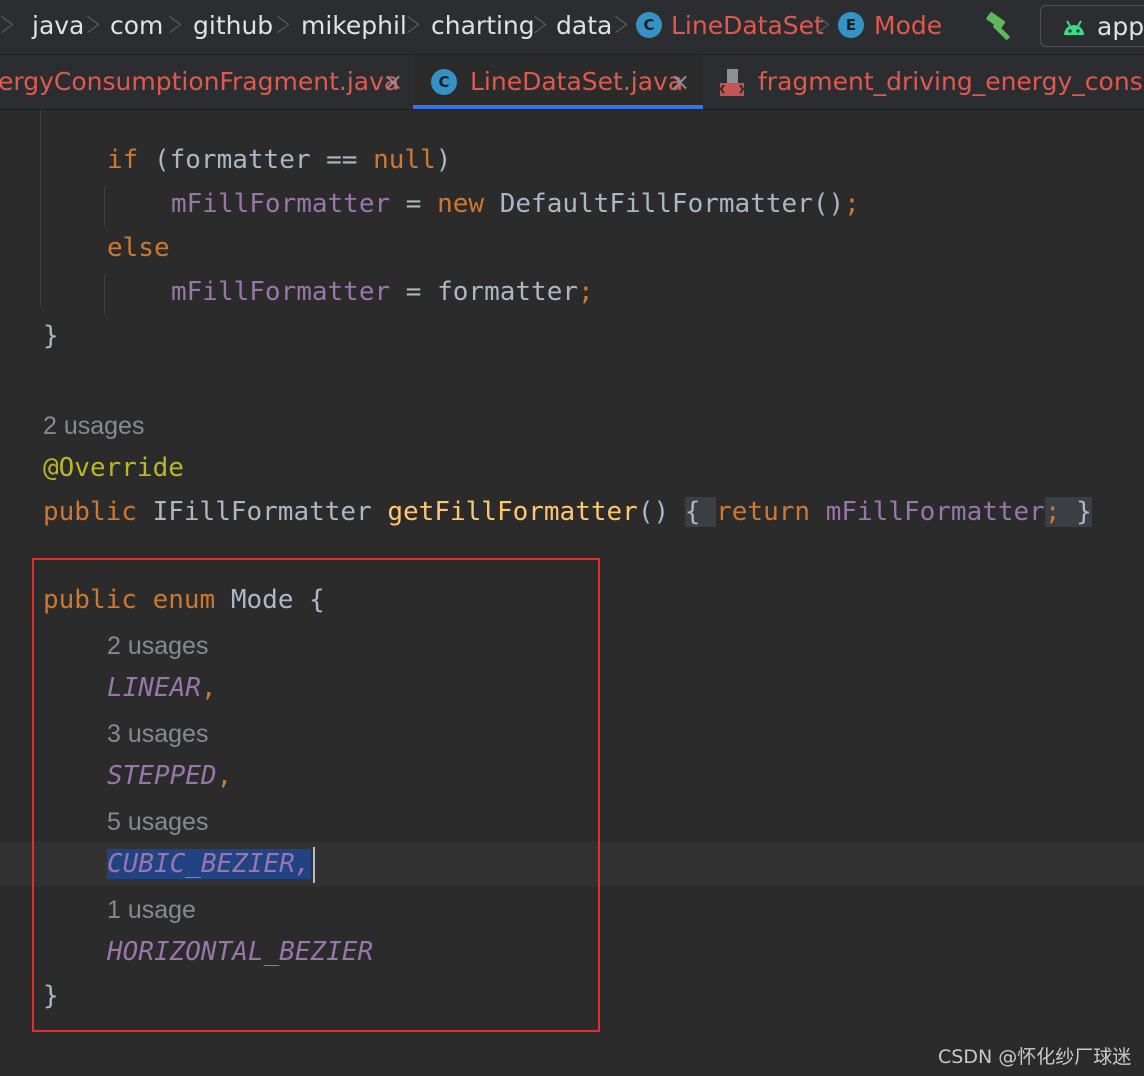 This screenshot has height=1076, width=1144. Describe the element at coordinates (414, 204) in the screenshot. I see `token-text: =` at that location.